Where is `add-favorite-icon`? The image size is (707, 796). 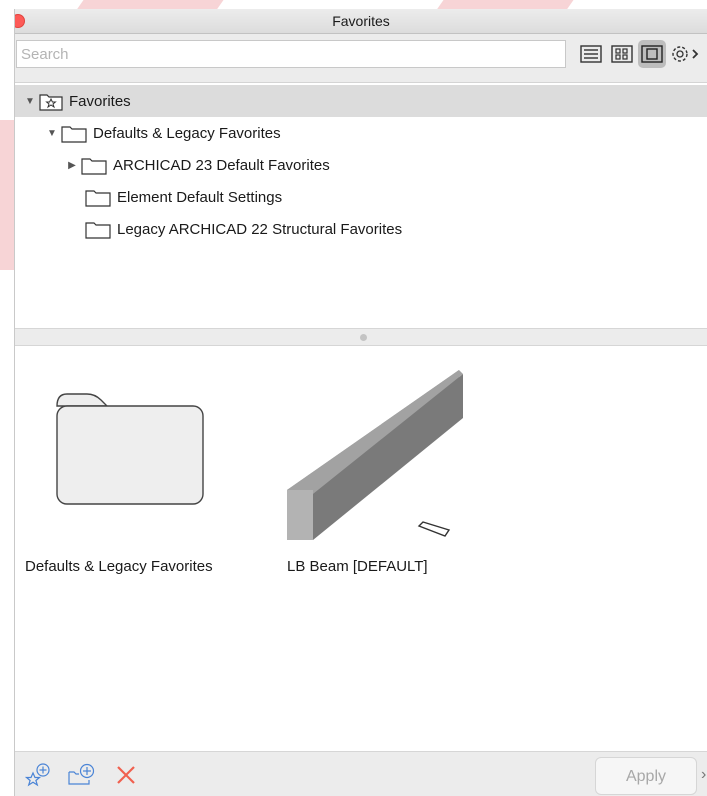 add-favorite-icon is located at coordinates (37, 775).